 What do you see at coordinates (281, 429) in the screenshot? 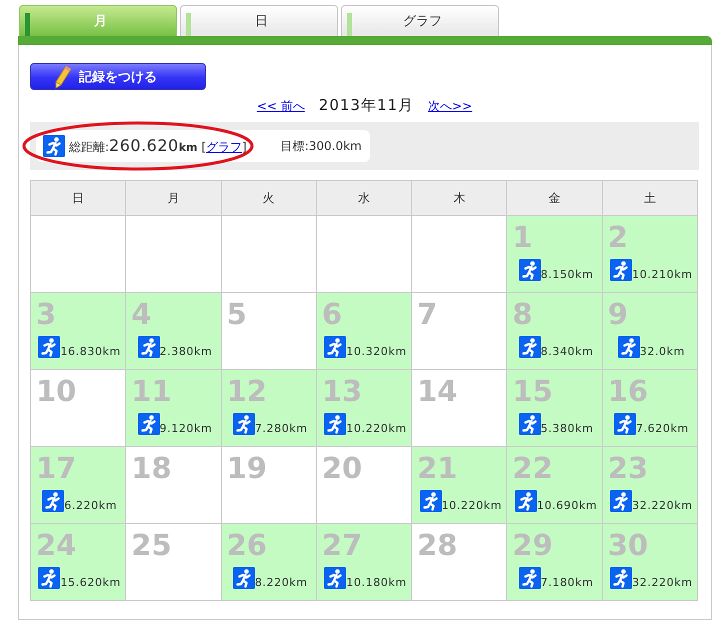
I see `distance-text: 7.280km` at bounding box center [281, 429].